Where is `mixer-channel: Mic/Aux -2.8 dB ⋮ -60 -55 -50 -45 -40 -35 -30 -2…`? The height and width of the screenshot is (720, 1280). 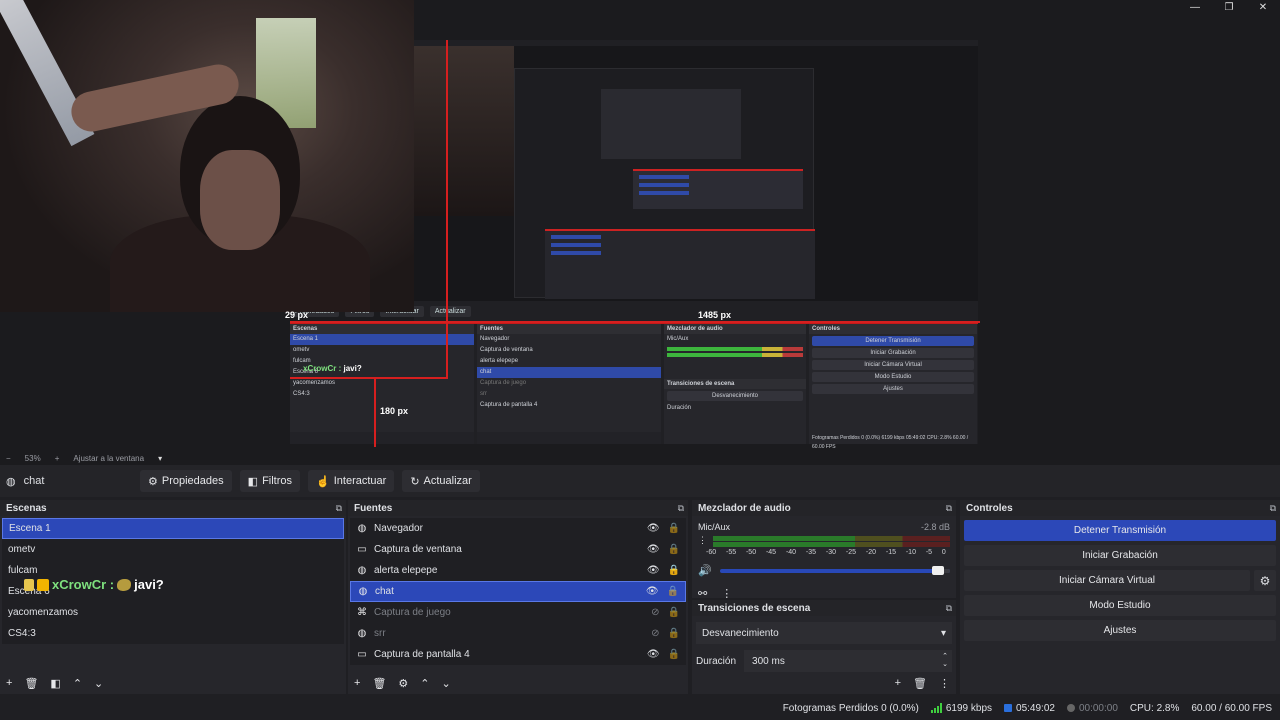
mixer-channel: Mic/Aux -2.8 dB ⋮ -60 -55 -50 -45 -40 -35 -30 -2… is located at coordinates (824, 558).